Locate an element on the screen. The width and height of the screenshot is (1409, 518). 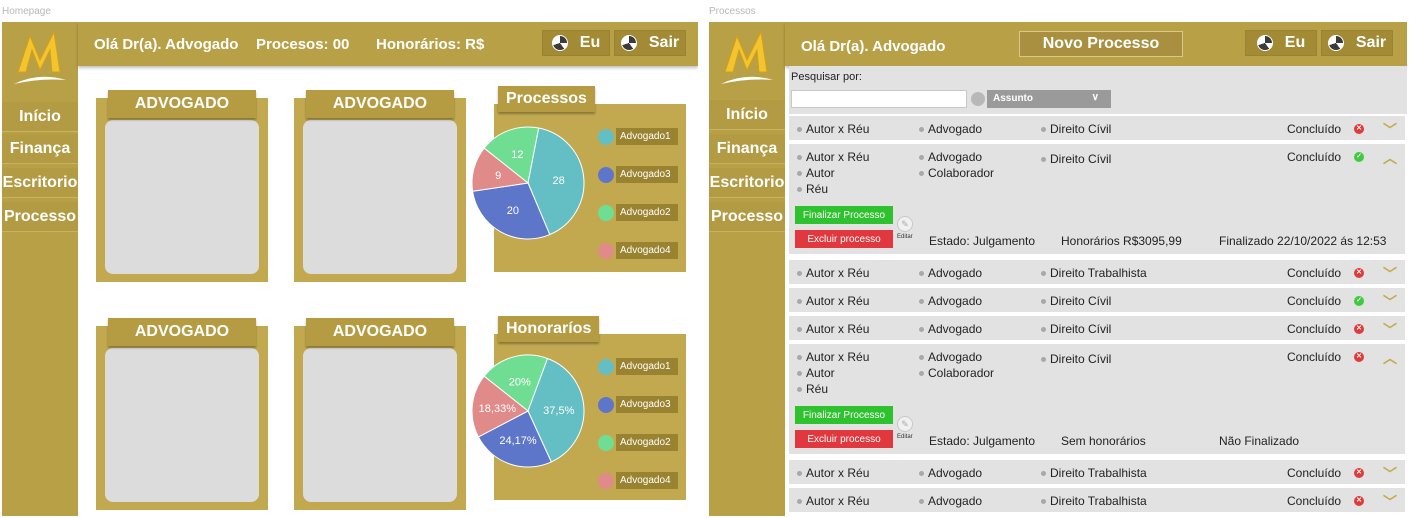
new-process-button: Novo Processo is located at coordinates (1101, 44).